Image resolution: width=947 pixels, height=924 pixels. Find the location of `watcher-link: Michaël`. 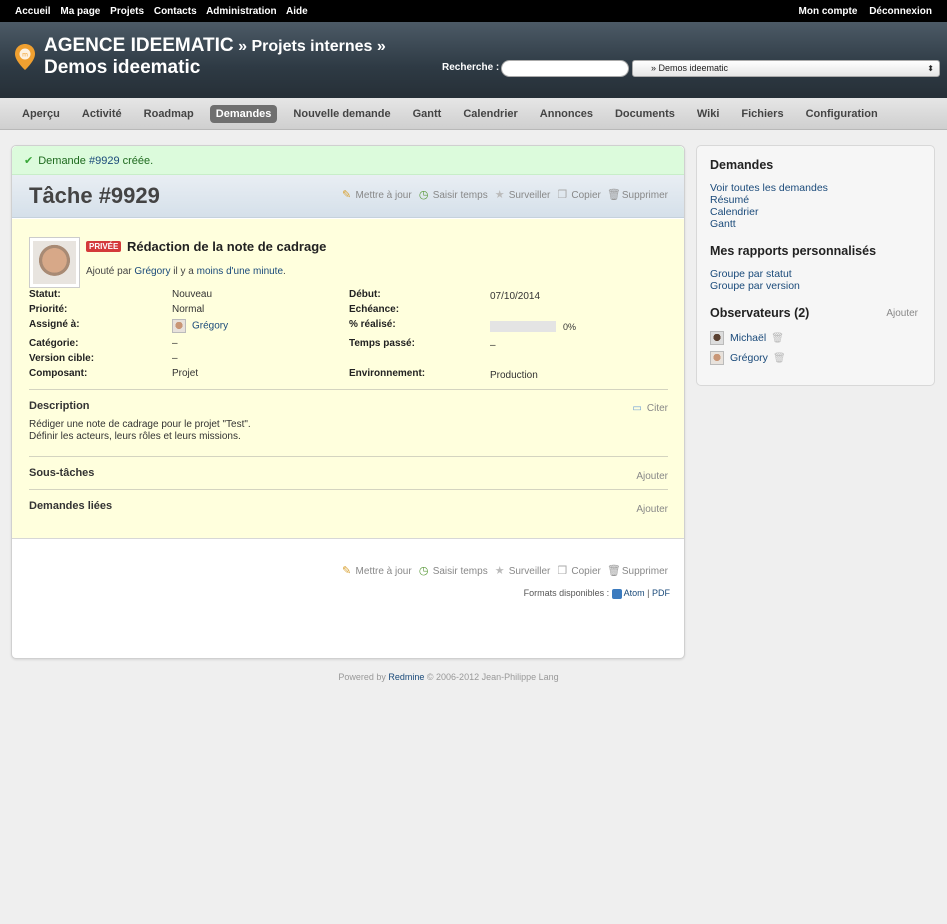

watcher-link: Michaël is located at coordinates (748, 338).